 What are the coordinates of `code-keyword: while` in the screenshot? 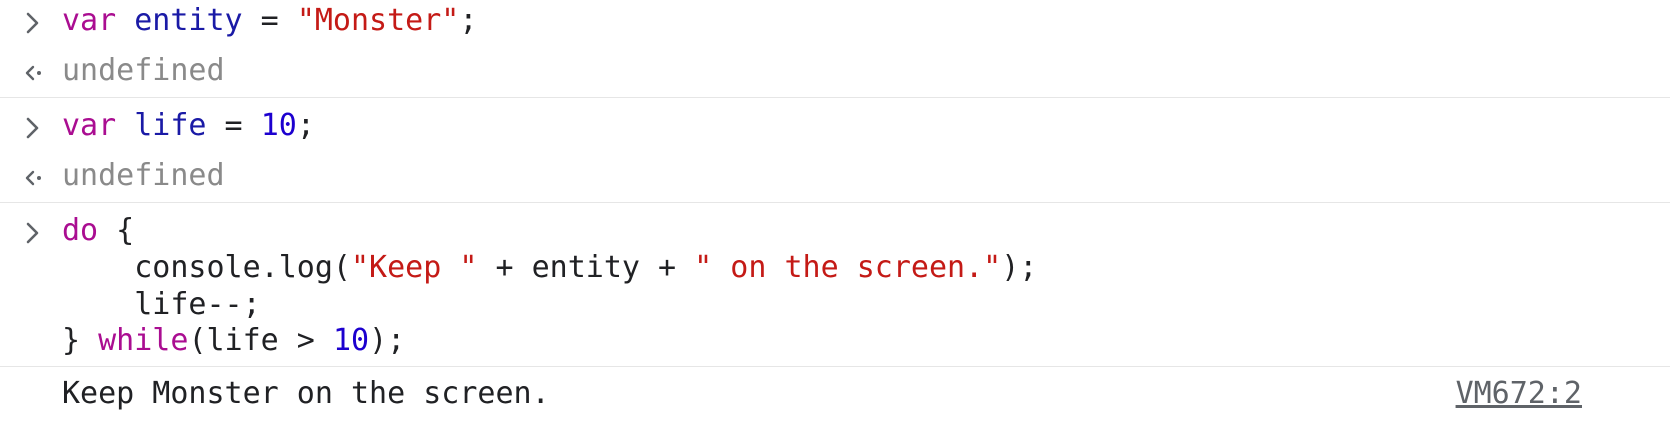 It's located at (143, 340).